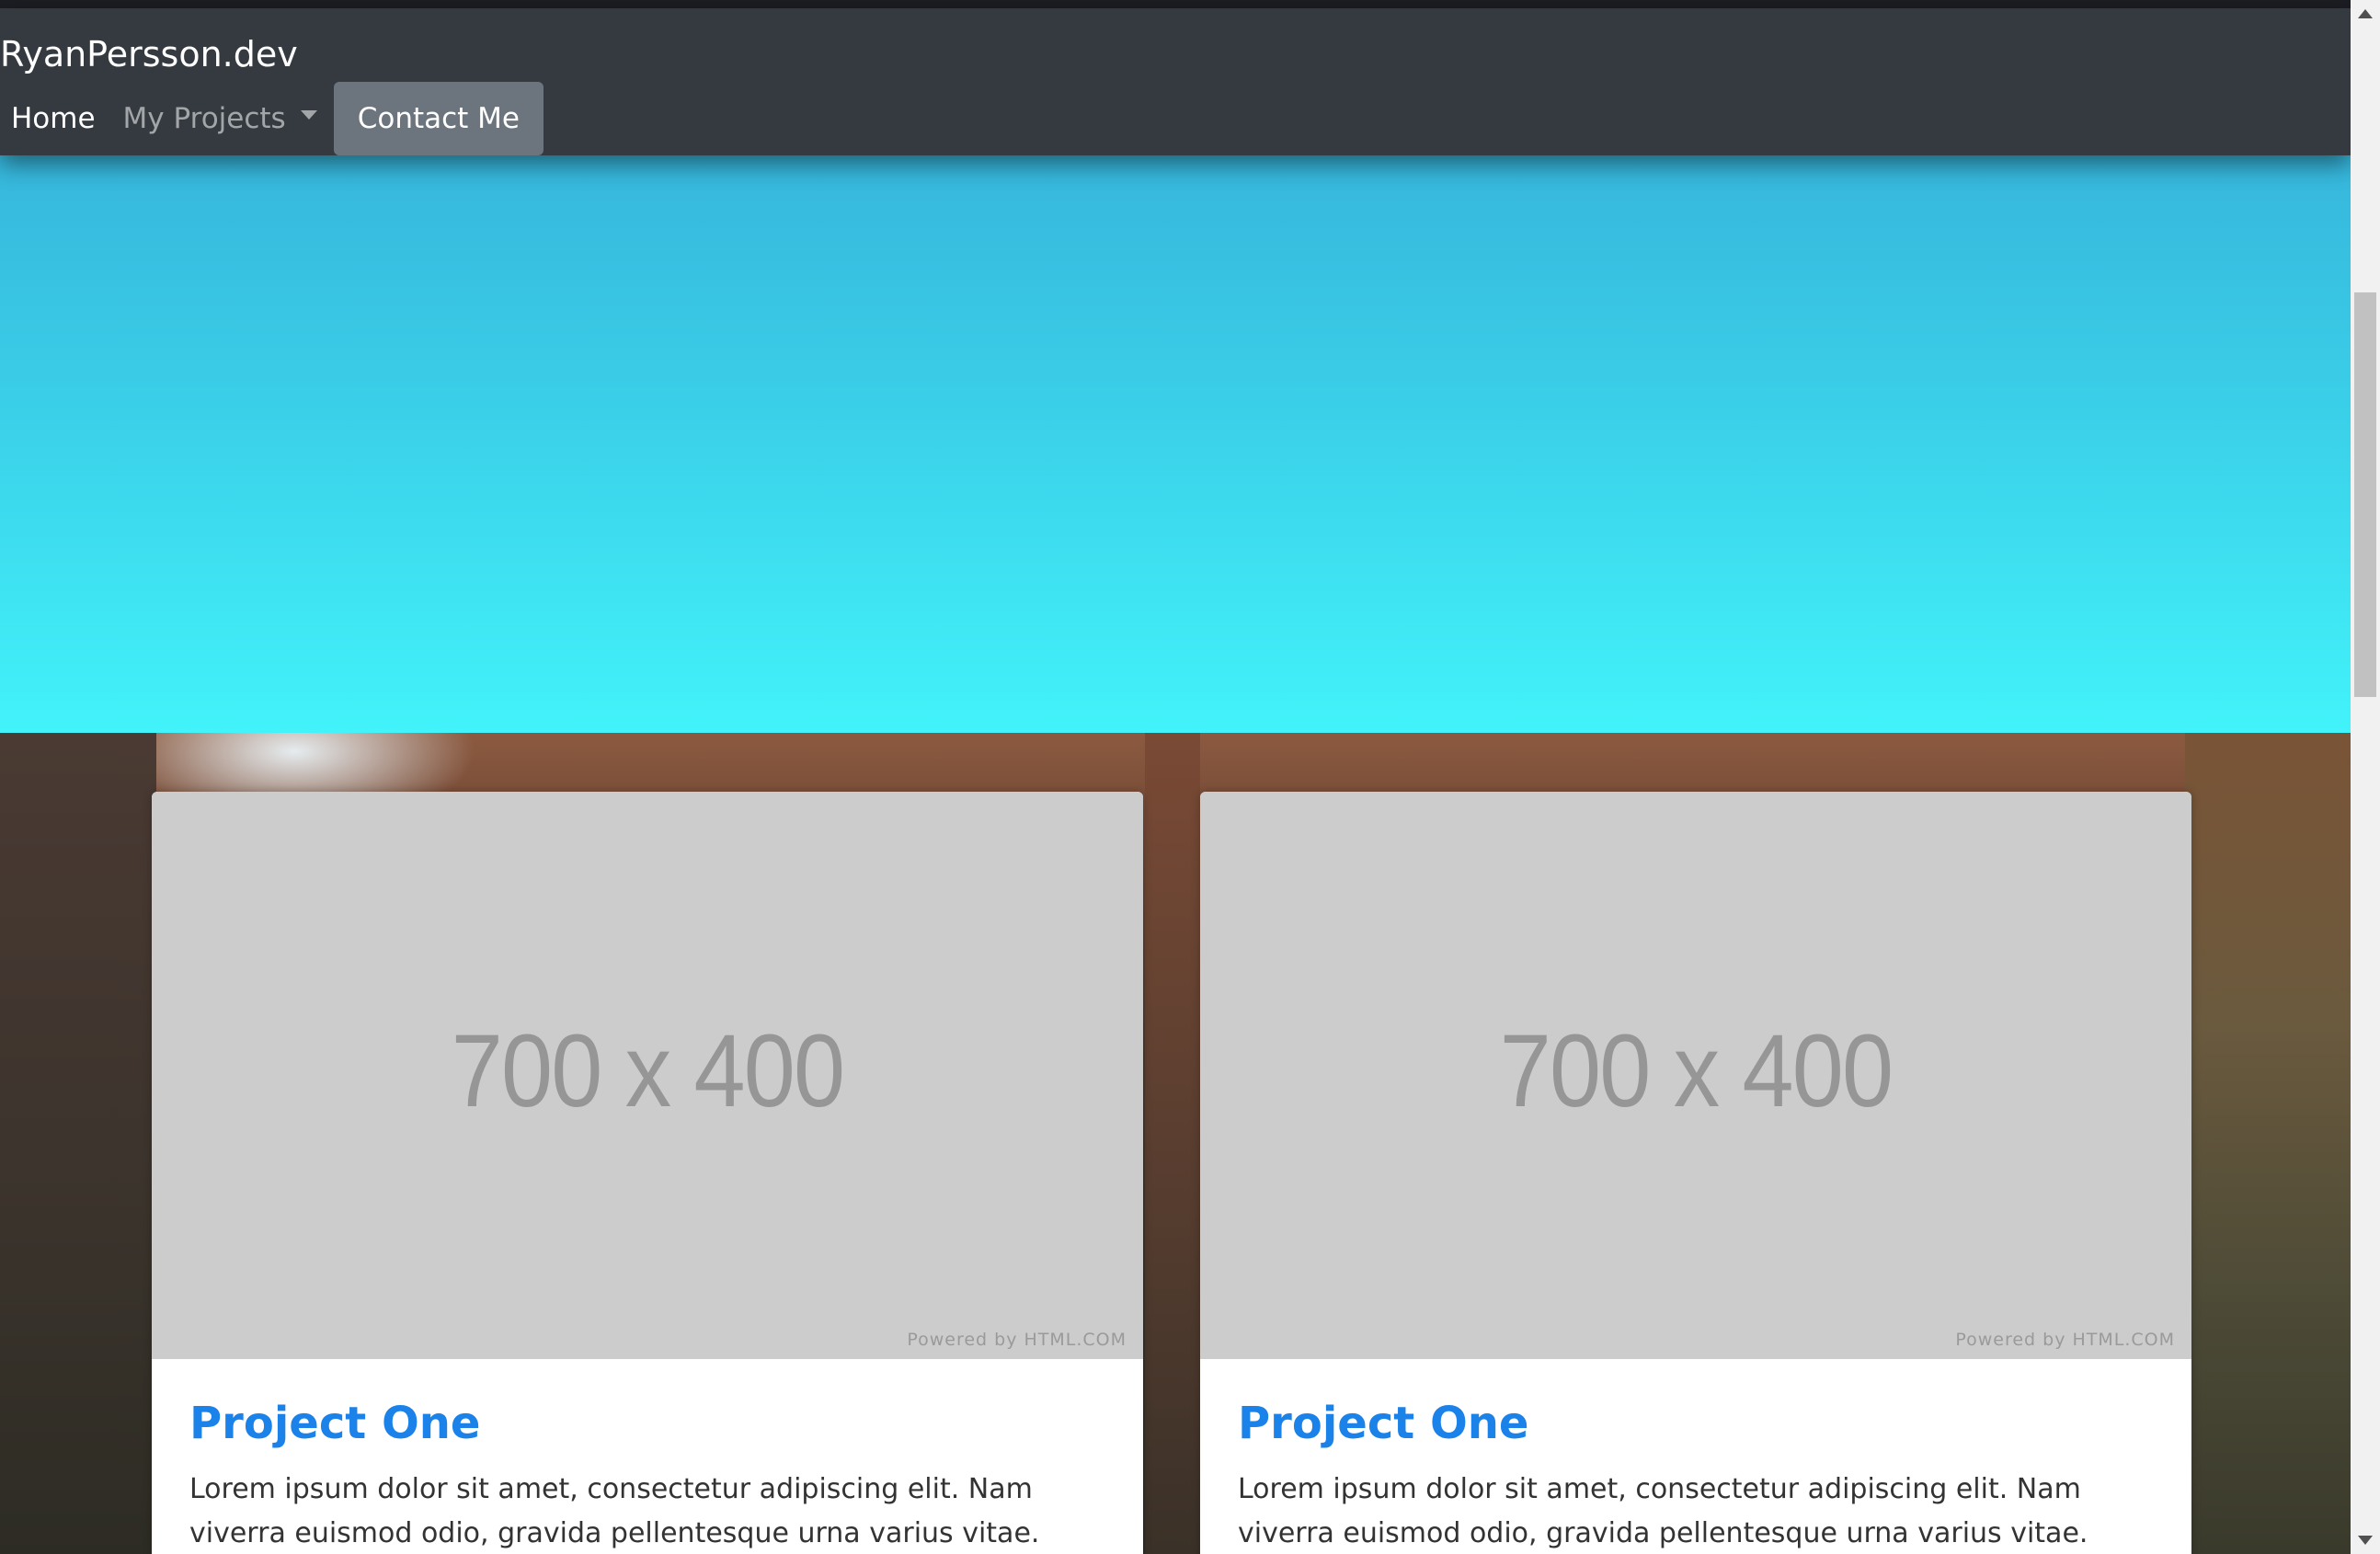  I want to click on scroll-up-arrow-icon, so click(2365, 14).